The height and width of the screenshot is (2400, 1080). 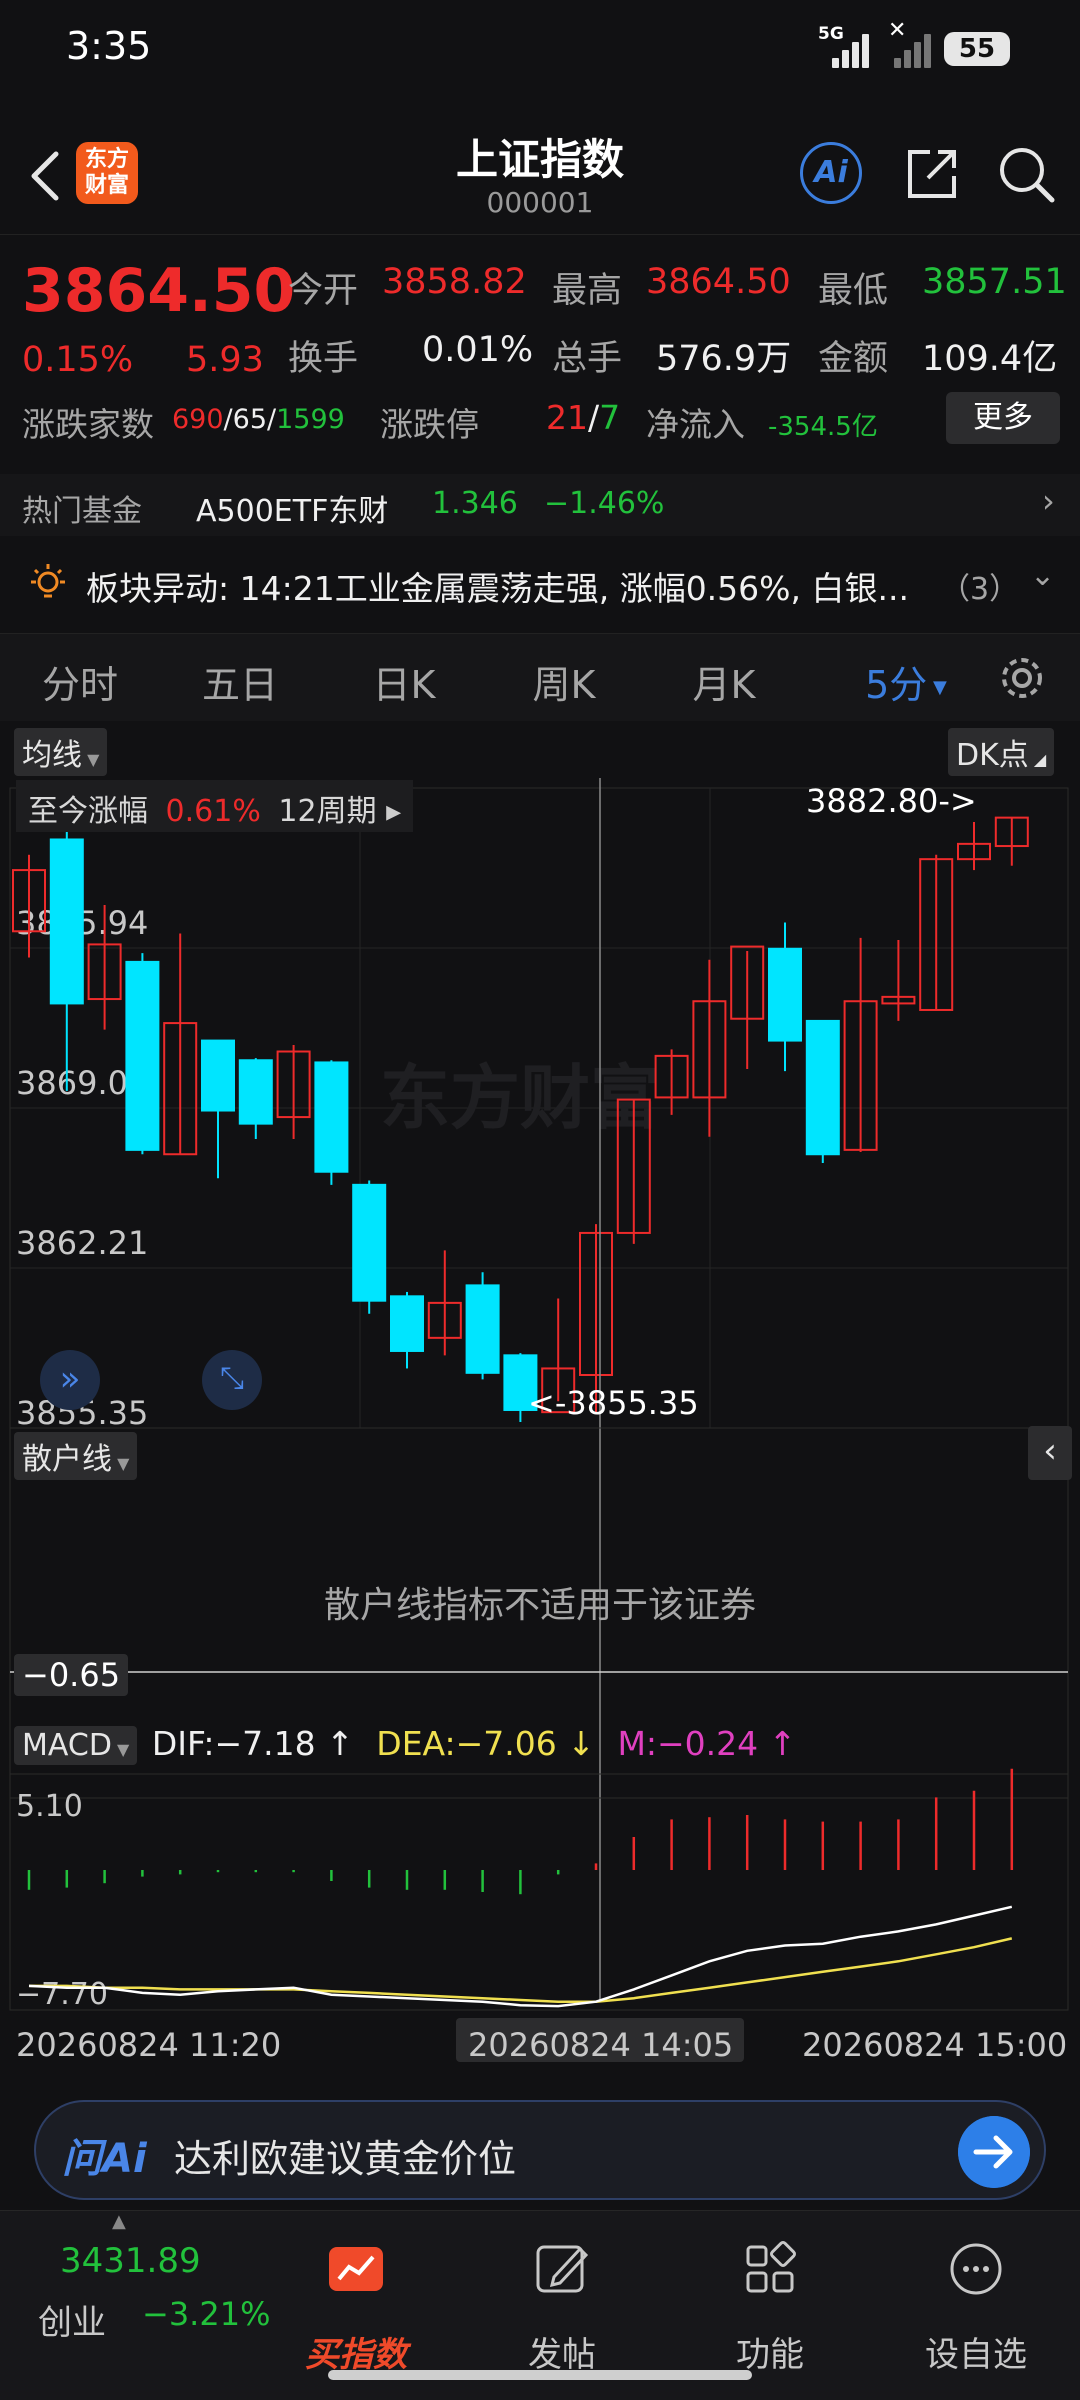 What do you see at coordinates (1026, 174) in the screenshot?
I see `search-icon` at bounding box center [1026, 174].